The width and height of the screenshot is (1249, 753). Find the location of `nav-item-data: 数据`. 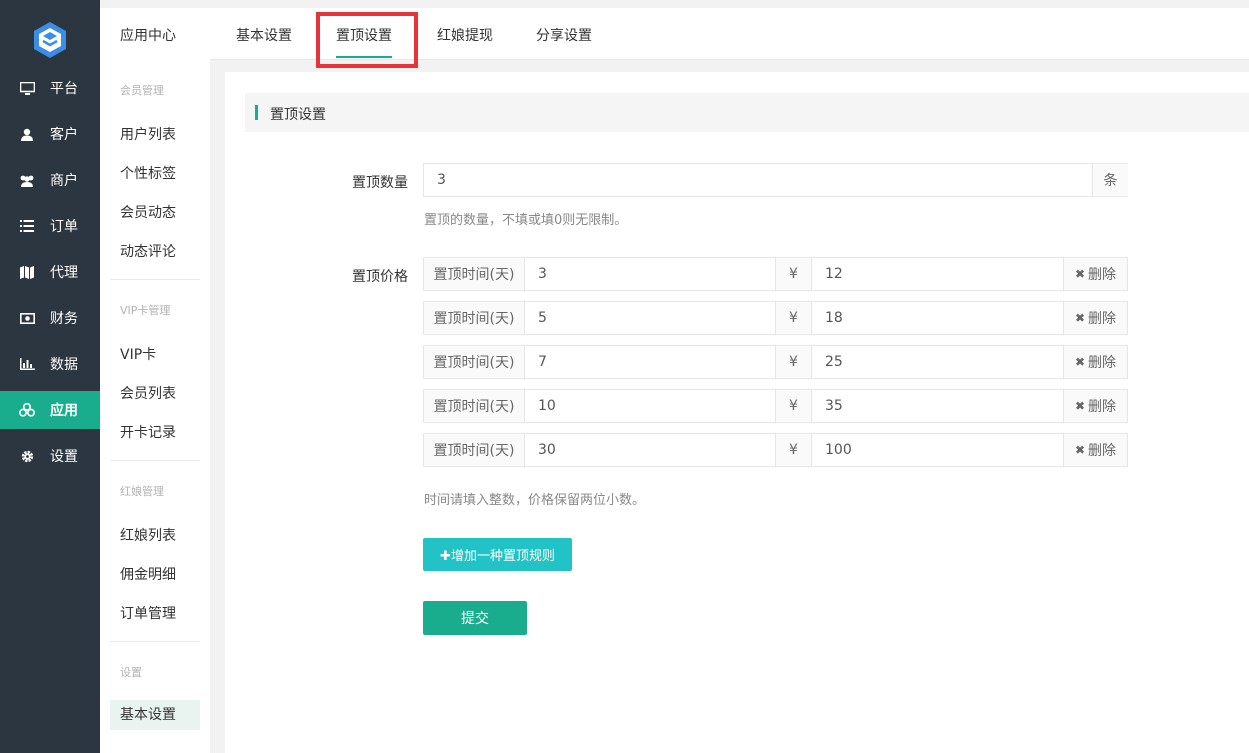

nav-item-data: 数据 is located at coordinates (50, 364).